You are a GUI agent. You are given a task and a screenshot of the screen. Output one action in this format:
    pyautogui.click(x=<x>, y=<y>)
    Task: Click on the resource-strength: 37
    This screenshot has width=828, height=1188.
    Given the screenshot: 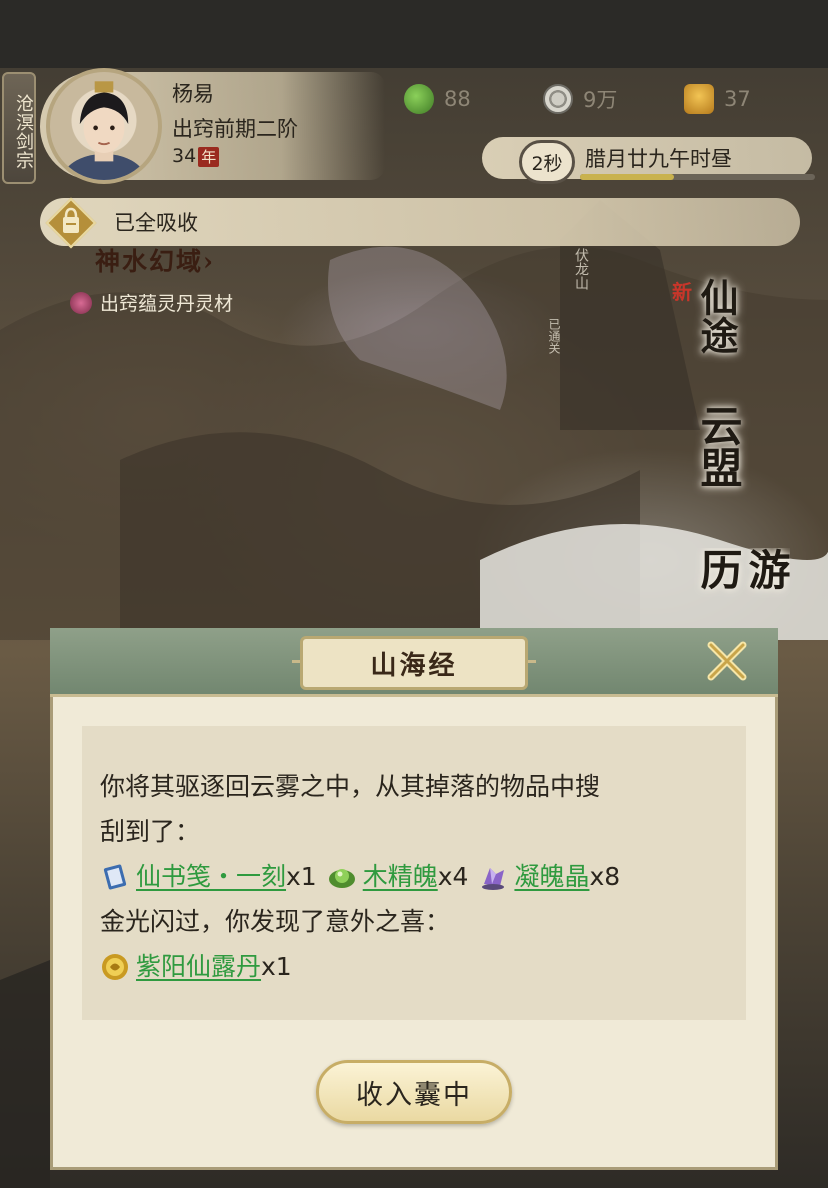 What is the action you would take?
    pyautogui.click(x=717, y=99)
    